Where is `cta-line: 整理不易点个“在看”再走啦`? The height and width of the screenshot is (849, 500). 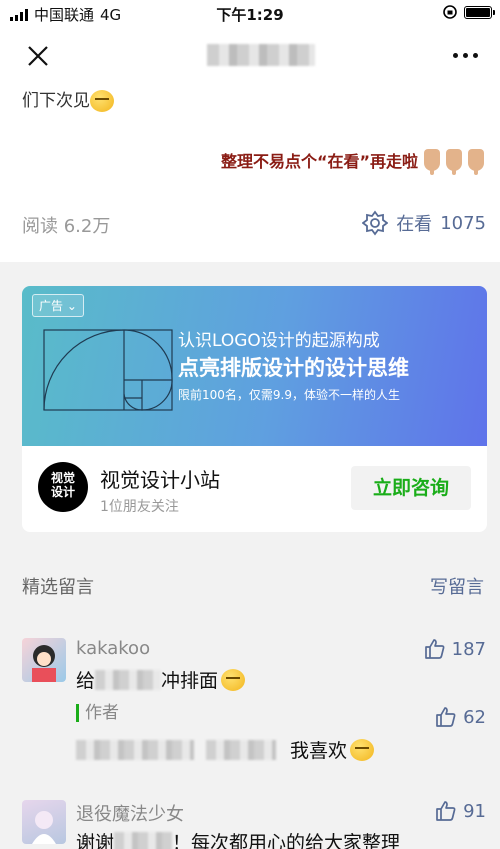 cta-line: 整理不易点个“在看”再走啦 is located at coordinates (352, 161).